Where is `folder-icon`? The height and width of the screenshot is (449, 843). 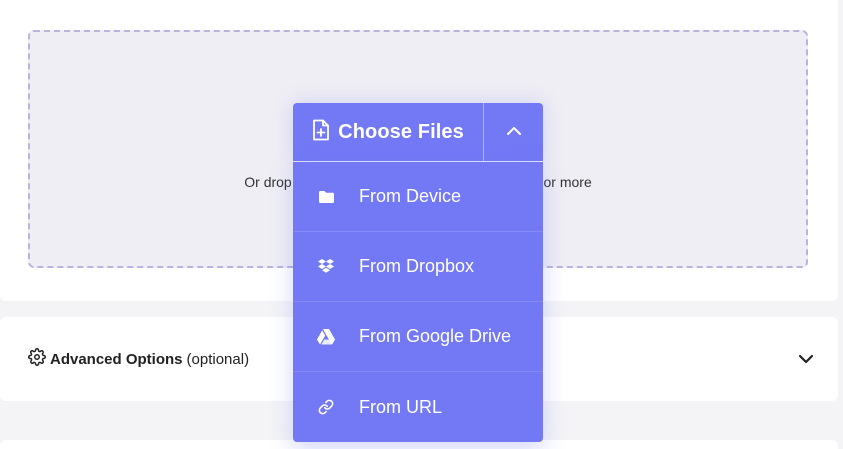
folder-icon is located at coordinates (326, 197).